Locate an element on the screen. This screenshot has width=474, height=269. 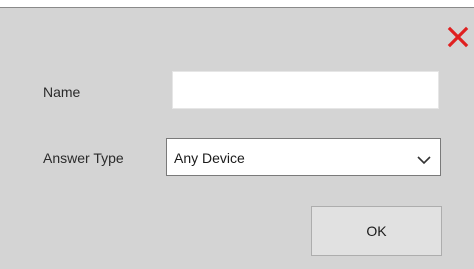
close-button is located at coordinates (458, 37).